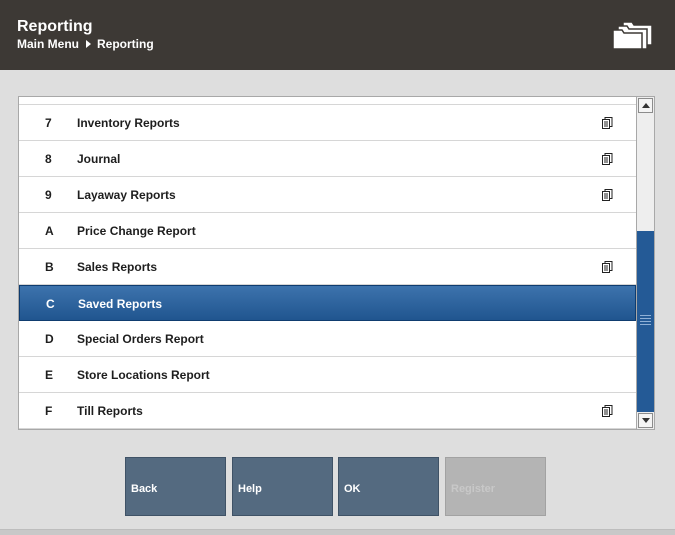 The image size is (675, 535). What do you see at coordinates (632, 35) in the screenshot?
I see `folders-icon` at bounding box center [632, 35].